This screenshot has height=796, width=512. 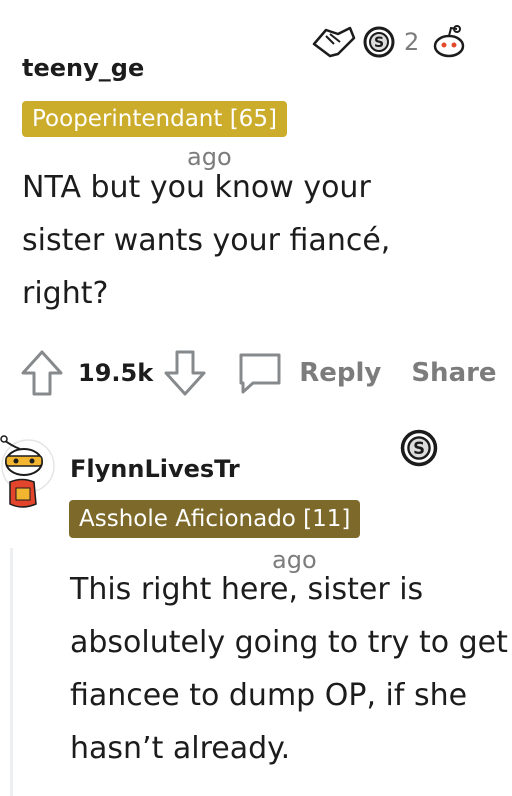 What do you see at coordinates (83, 68) in the screenshot?
I see `comment1-username: teeny_ge` at bounding box center [83, 68].